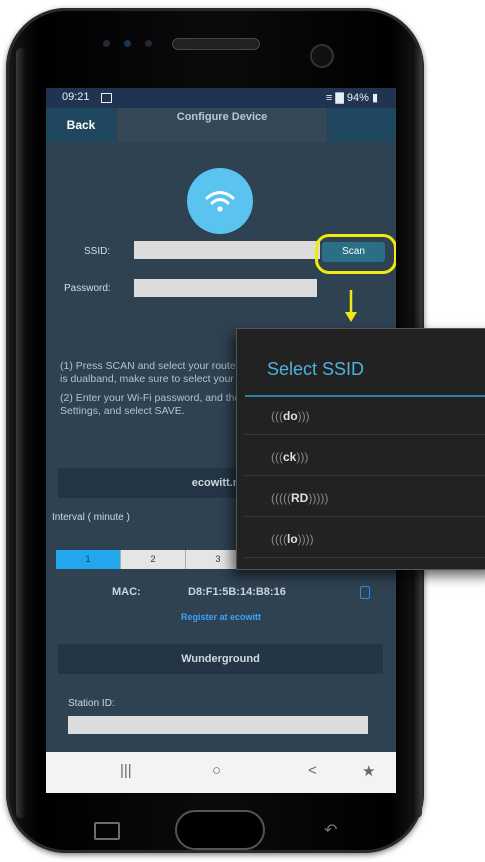 The image size is (485, 862). Describe the element at coordinates (365, 592) in the screenshot. I see `copy-icon` at that location.